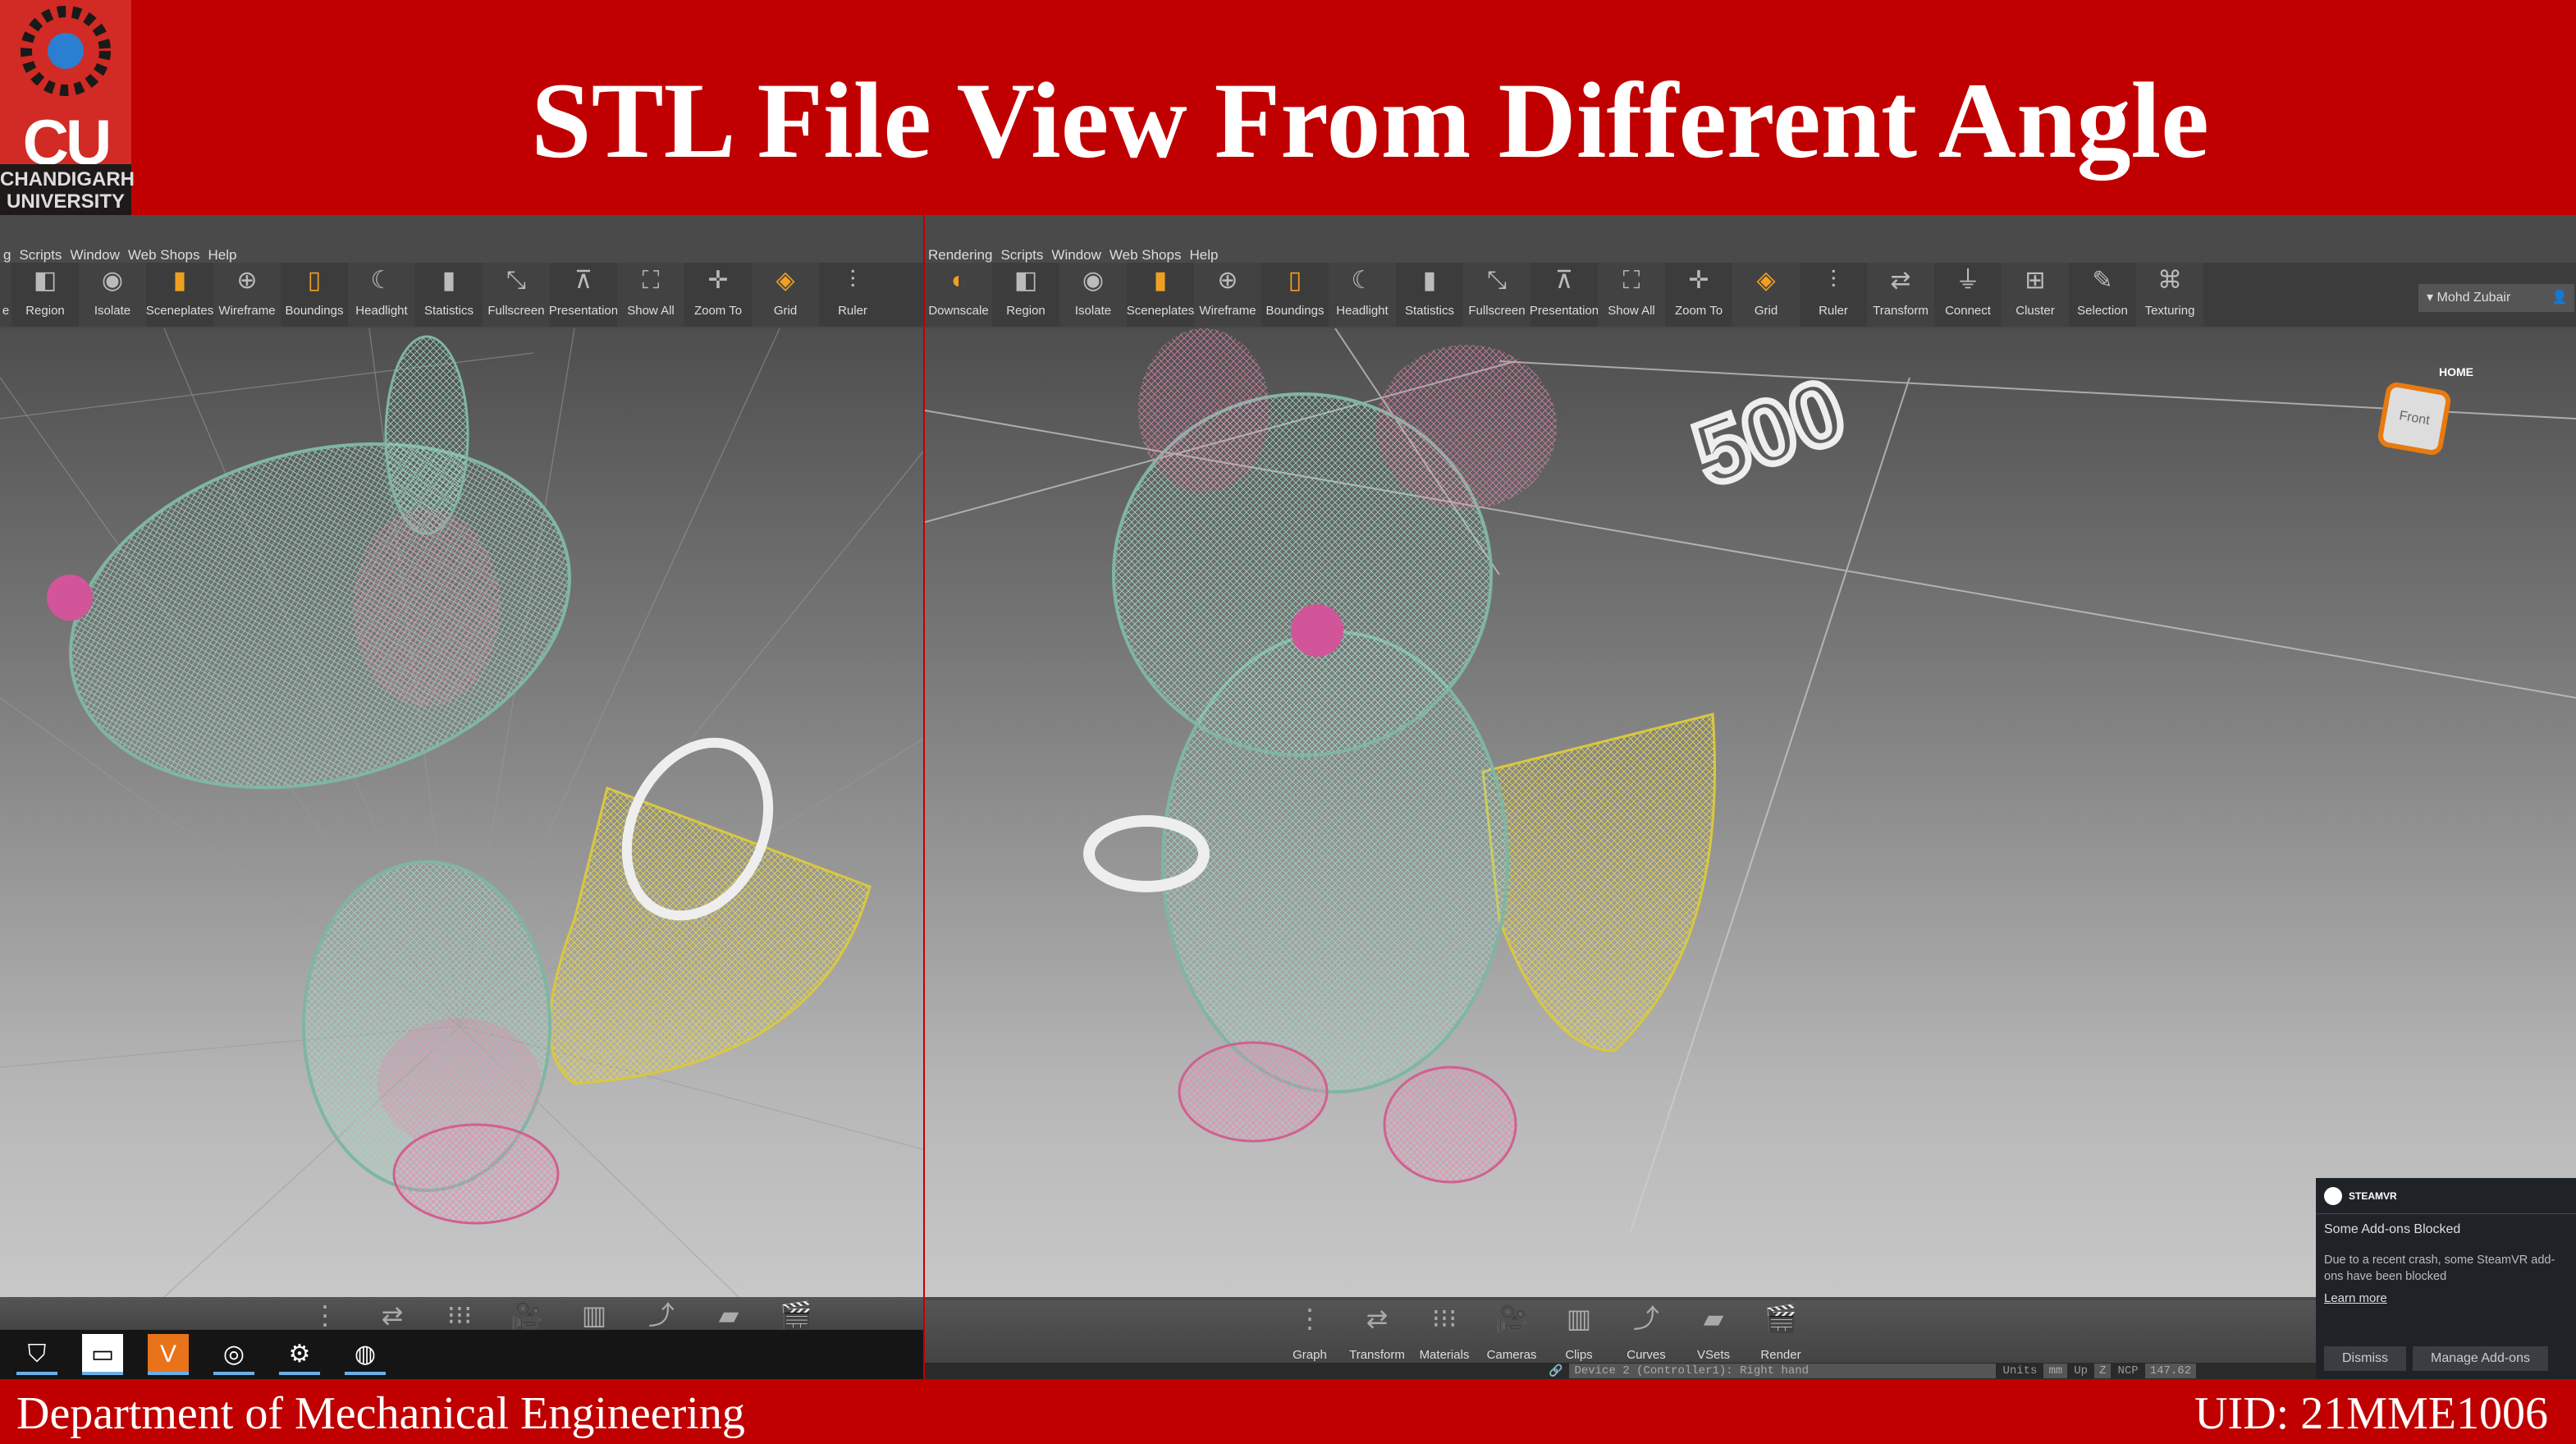 The image size is (2576, 1444). Describe the element at coordinates (2496, 298) in the screenshot. I see `user-menu: ▾ Mohd Zubair 👤` at that location.